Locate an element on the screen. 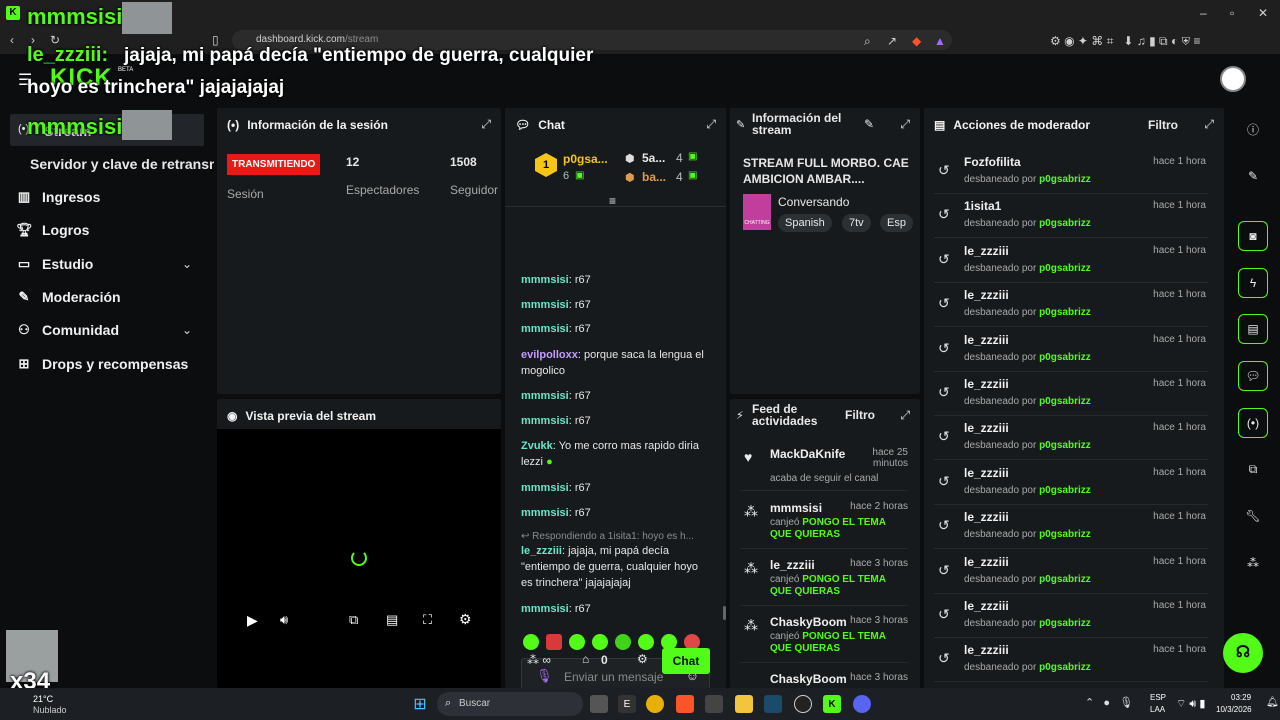 This screenshot has width=1280, height=720. file-explorer-icon is located at coordinates (744, 704).